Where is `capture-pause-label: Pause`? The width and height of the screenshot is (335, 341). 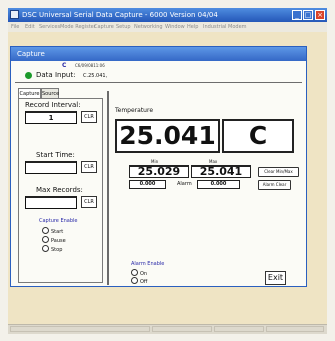 capture-pause-label: Pause is located at coordinates (58, 241).